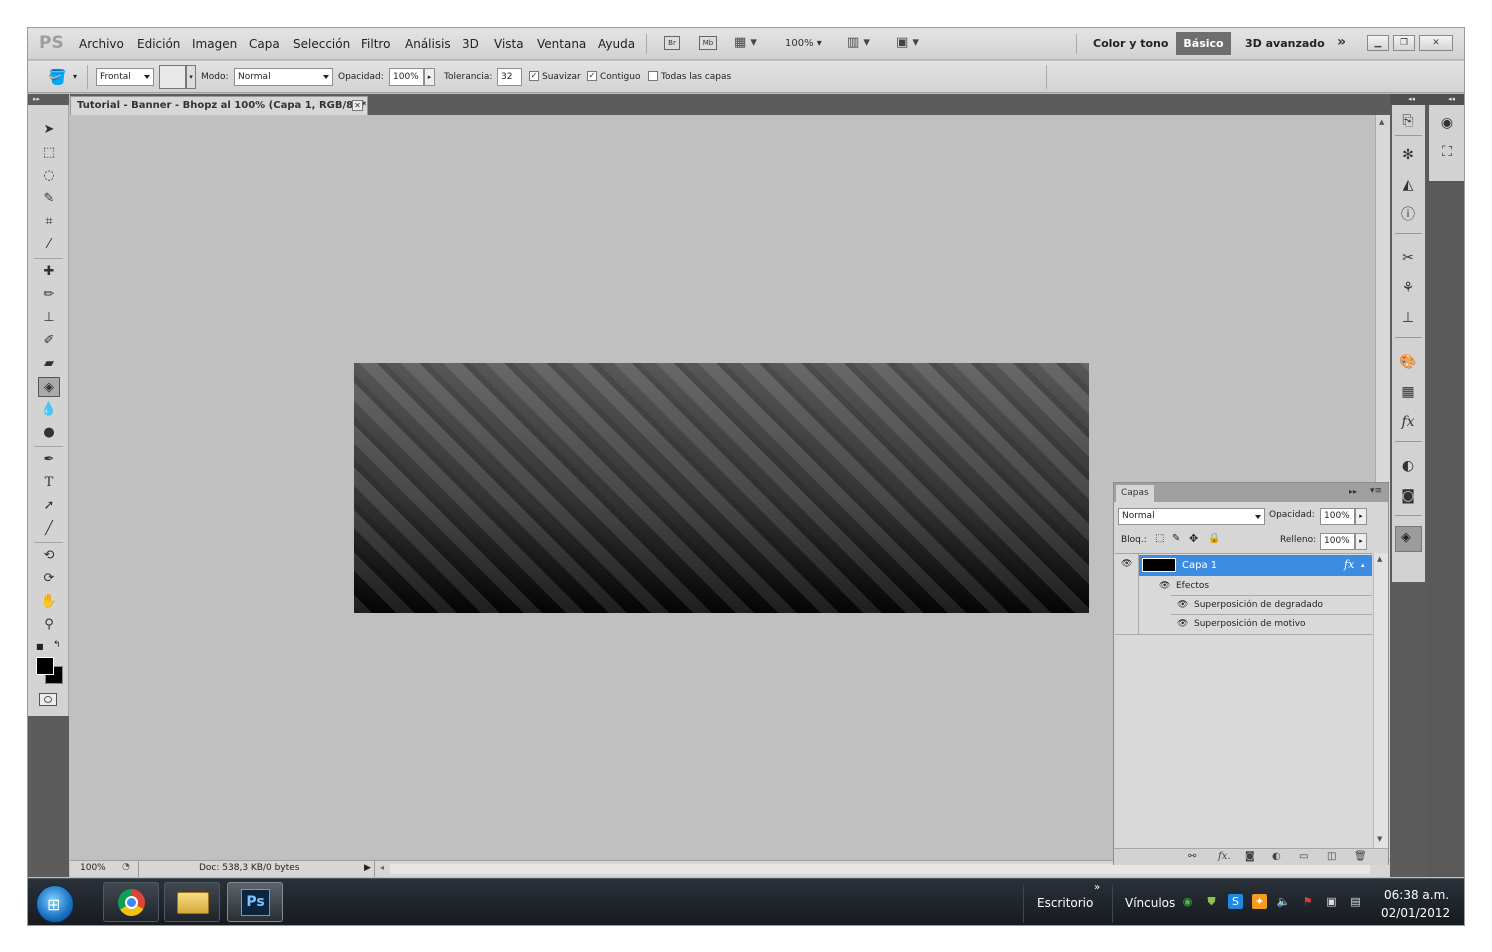  I want to click on layer-opacity-input: 100%, so click(1337, 516).